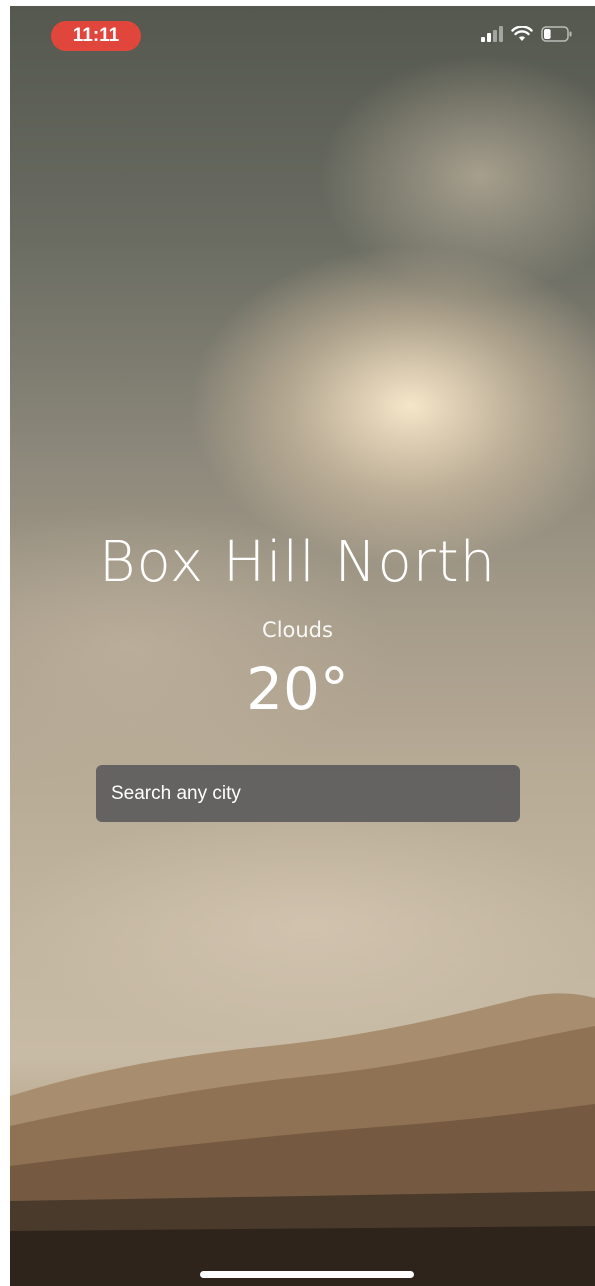  I want to click on city-name: Box Hill North, so click(297, 562).